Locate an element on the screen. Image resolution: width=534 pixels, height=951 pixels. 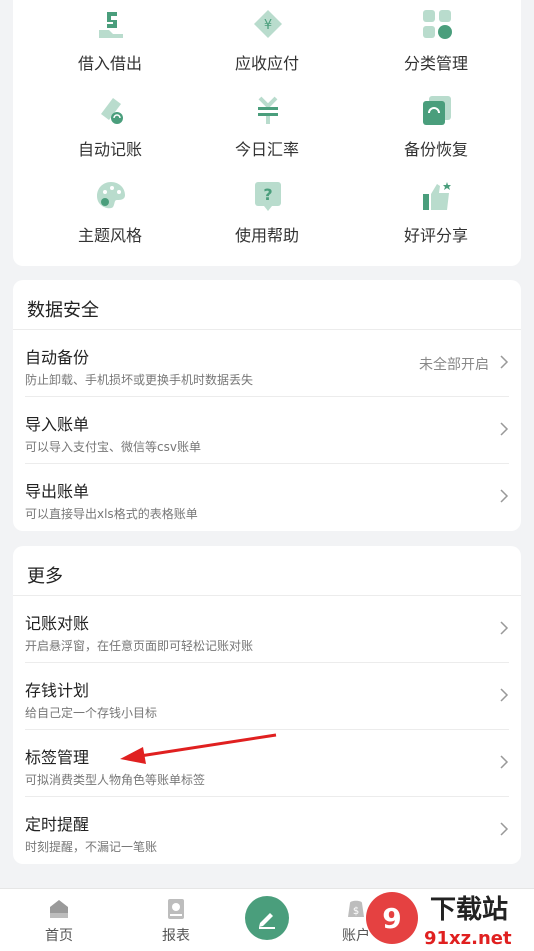
tab-label: 报表 is located at coordinates (176, 936).